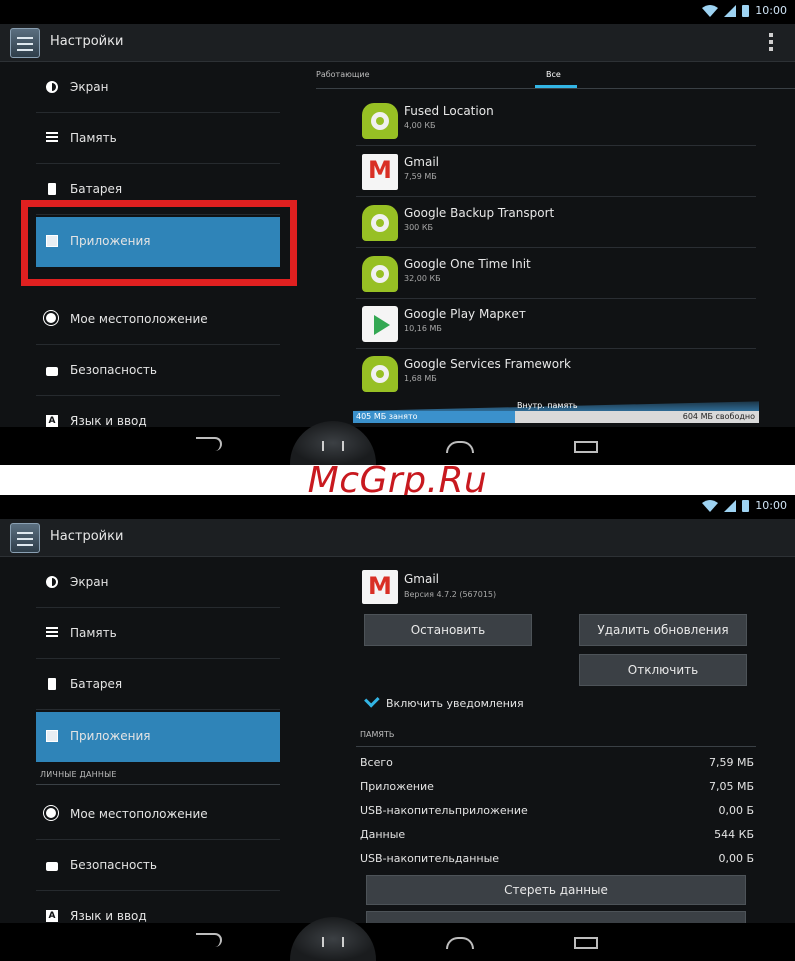 The image size is (795, 961). What do you see at coordinates (710, 10) in the screenshot?
I see `wifi-icon` at bounding box center [710, 10].